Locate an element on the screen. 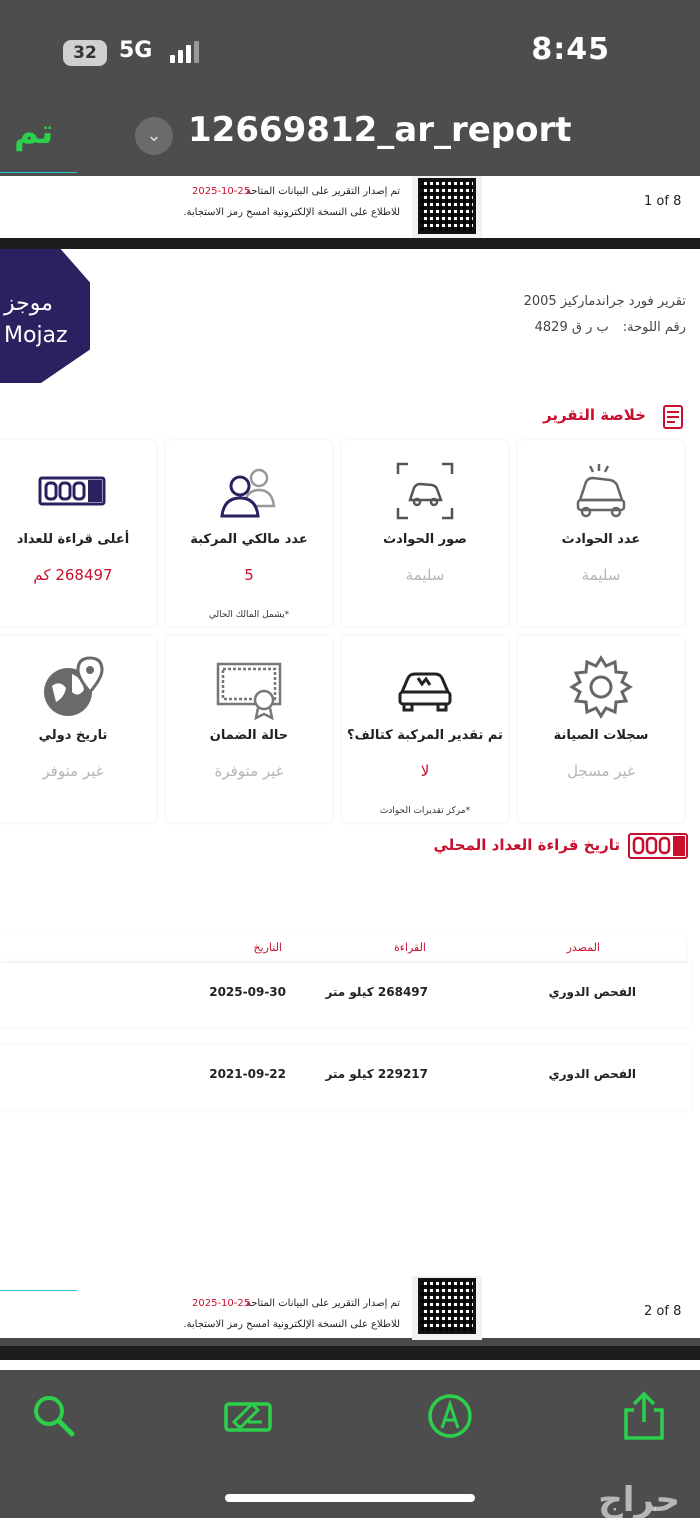 The width and height of the screenshot is (700, 1518). cell-reading: 229217 كيلو متر is located at coordinates (376, 1074).